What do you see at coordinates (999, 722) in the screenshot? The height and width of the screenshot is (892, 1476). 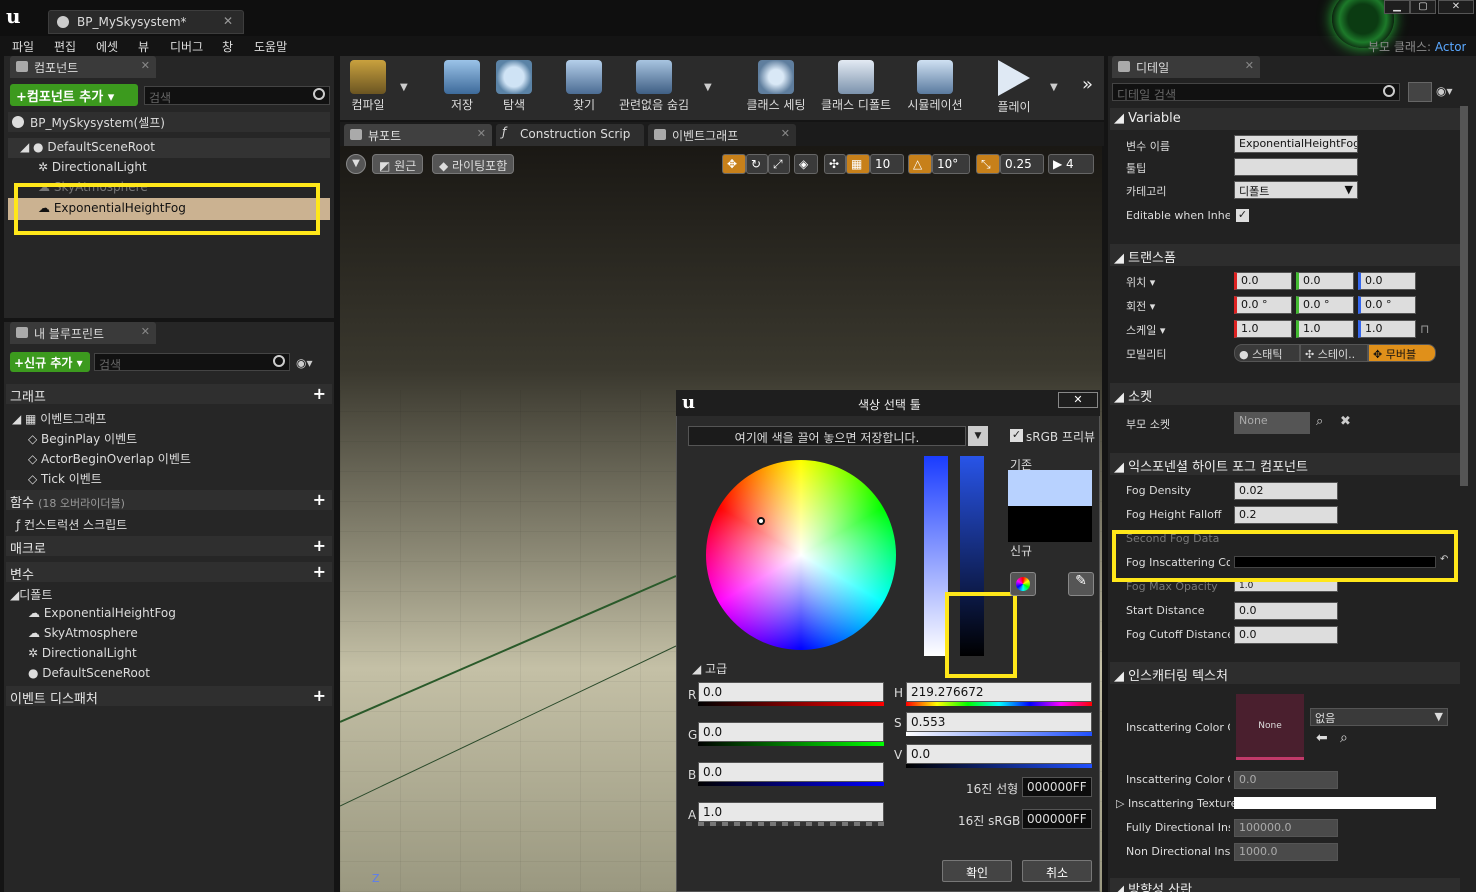 I see `s-input: 0.553` at bounding box center [999, 722].